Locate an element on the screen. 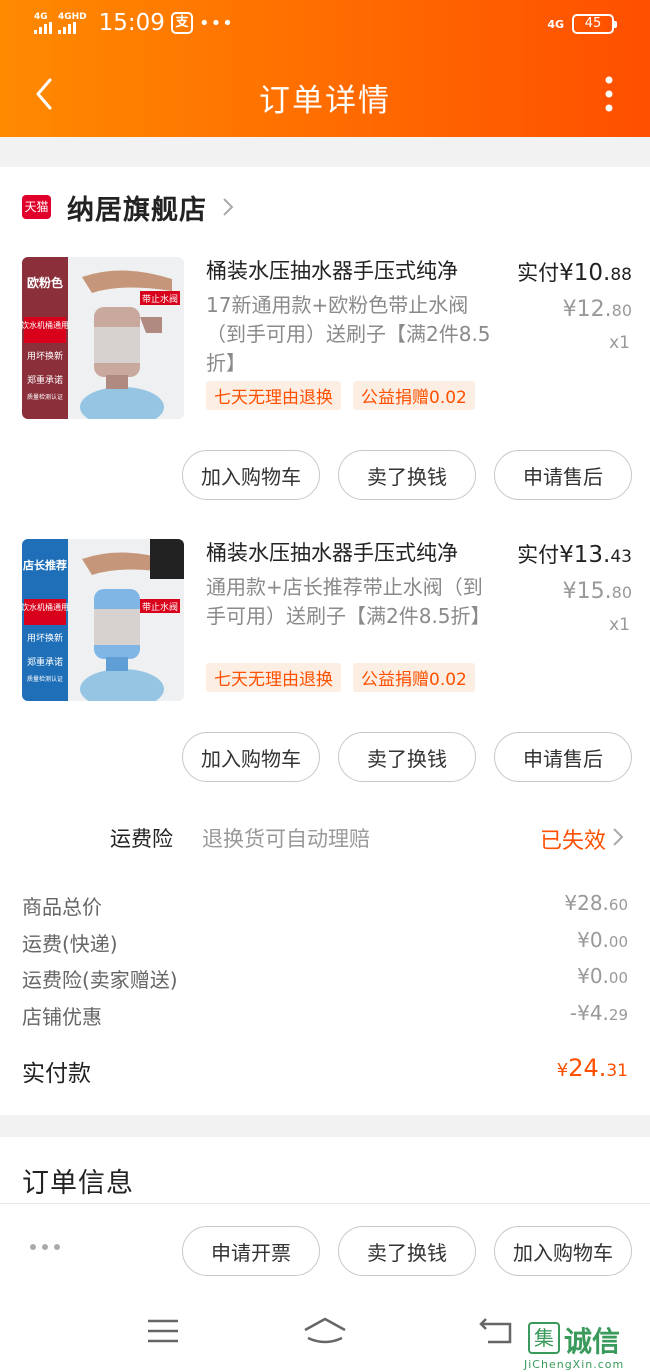 The image size is (650, 1372). summary-label: 运费(快递) is located at coordinates (70, 944).